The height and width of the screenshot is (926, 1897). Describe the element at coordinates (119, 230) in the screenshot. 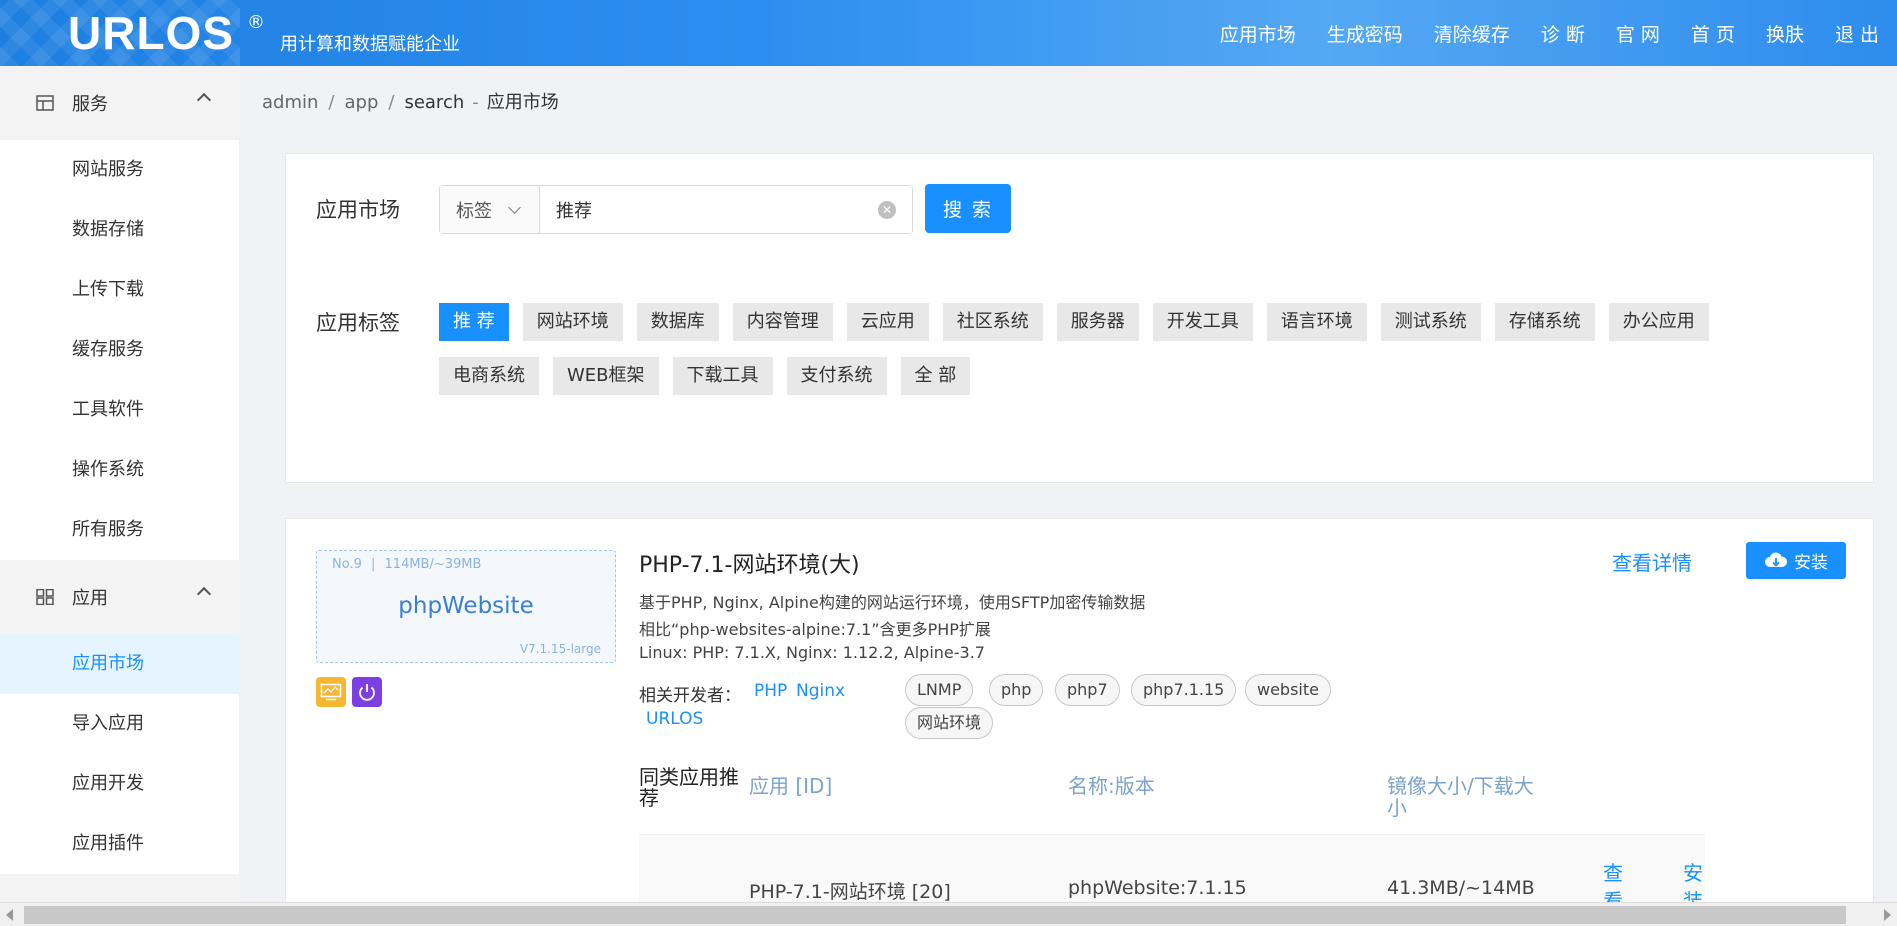

I see `sidebar-item-data-storage: 数据存储` at that location.